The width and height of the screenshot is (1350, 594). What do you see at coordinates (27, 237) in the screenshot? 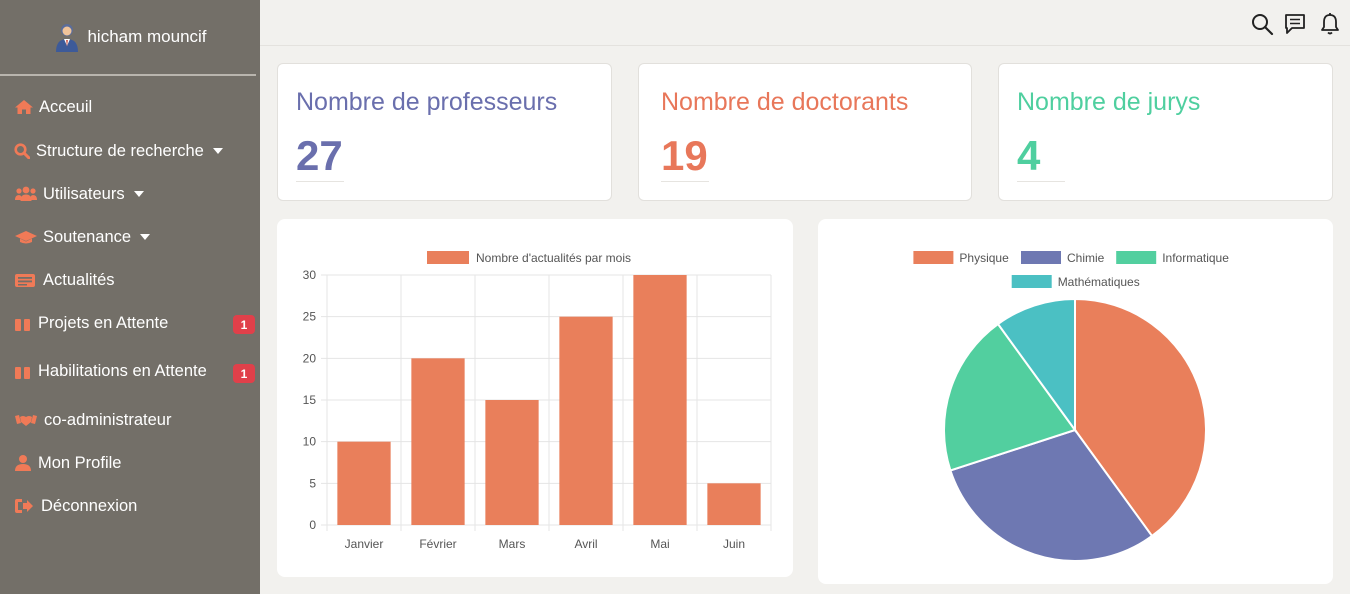
I see `graduation-cap-icon` at bounding box center [27, 237].